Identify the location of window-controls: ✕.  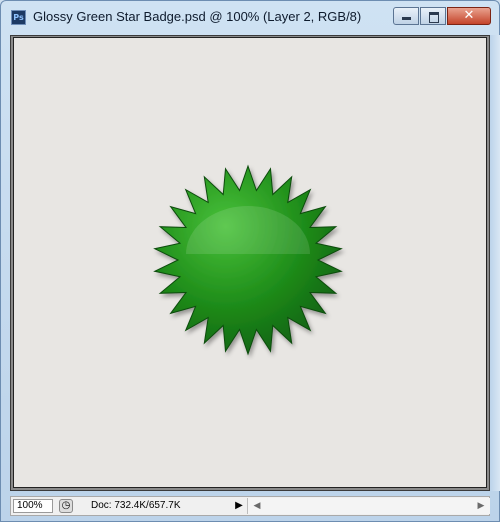
(441, 17).